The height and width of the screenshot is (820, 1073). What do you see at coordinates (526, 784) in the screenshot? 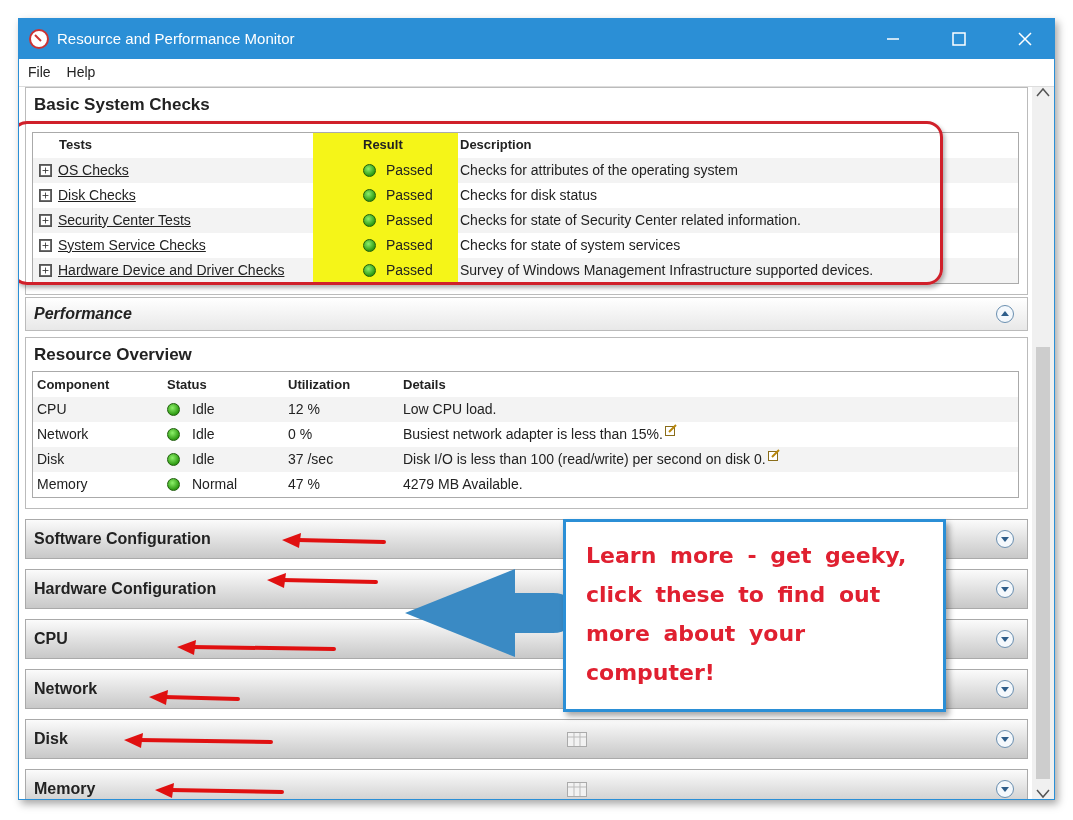
I see `section-header: Memory` at bounding box center [526, 784].